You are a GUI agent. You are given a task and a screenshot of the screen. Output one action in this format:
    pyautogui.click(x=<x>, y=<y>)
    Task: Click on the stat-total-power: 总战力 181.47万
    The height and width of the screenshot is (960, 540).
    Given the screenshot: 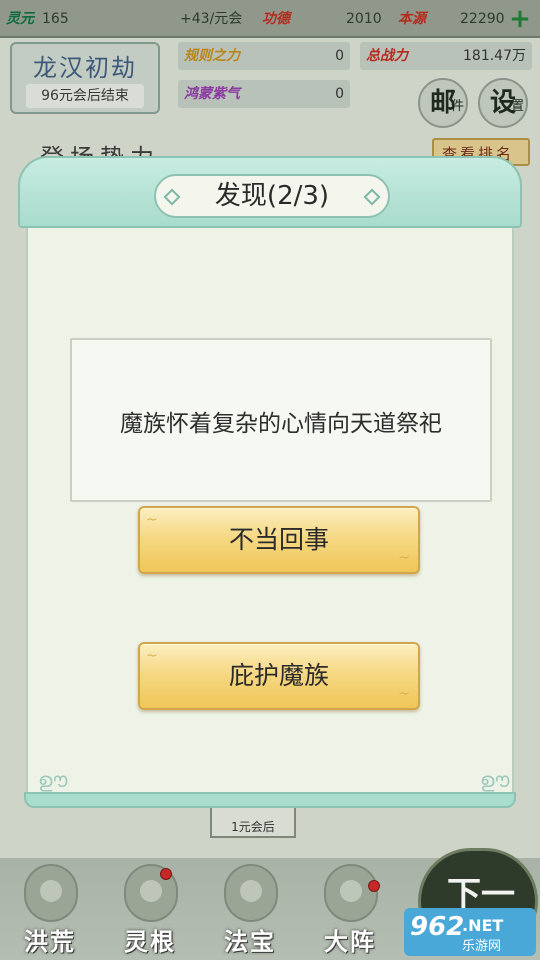 What is the action you would take?
    pyautogui.click(x=446, y=56)
    